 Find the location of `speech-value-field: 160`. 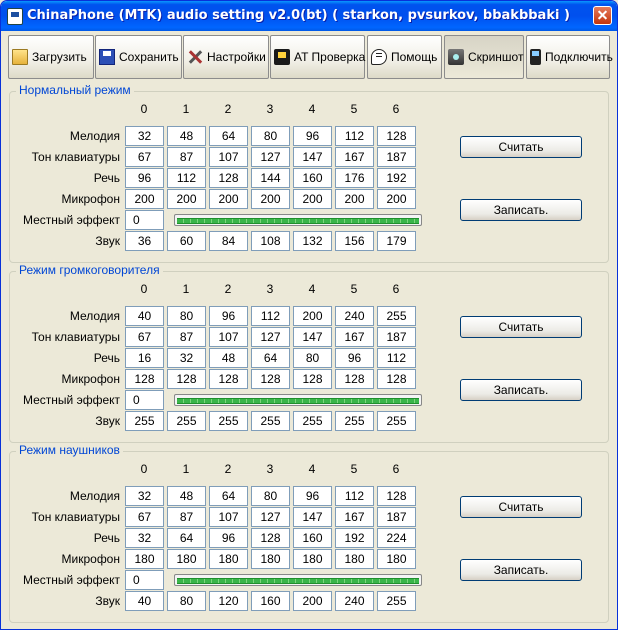

speech-value-field: 160 is located at coordinates (312, 538).